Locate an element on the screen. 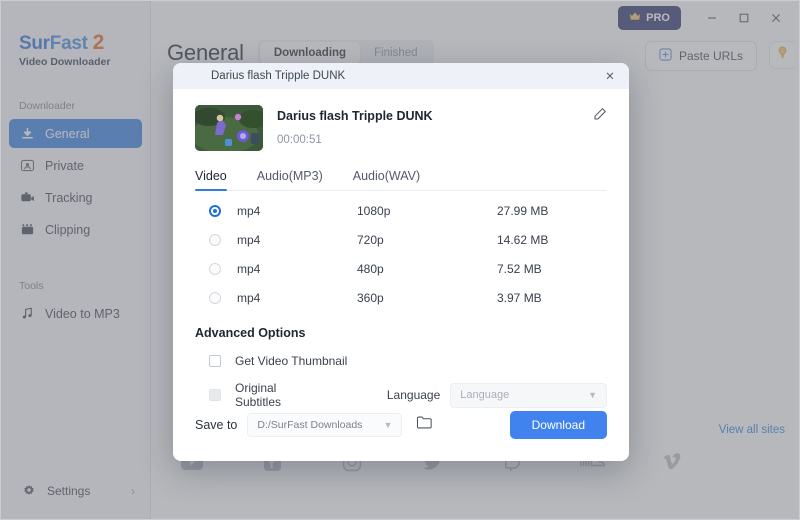 This screenshot has width=800, height=520. advanced-options-title: Advanced Options is located at coordinates (250, 333).